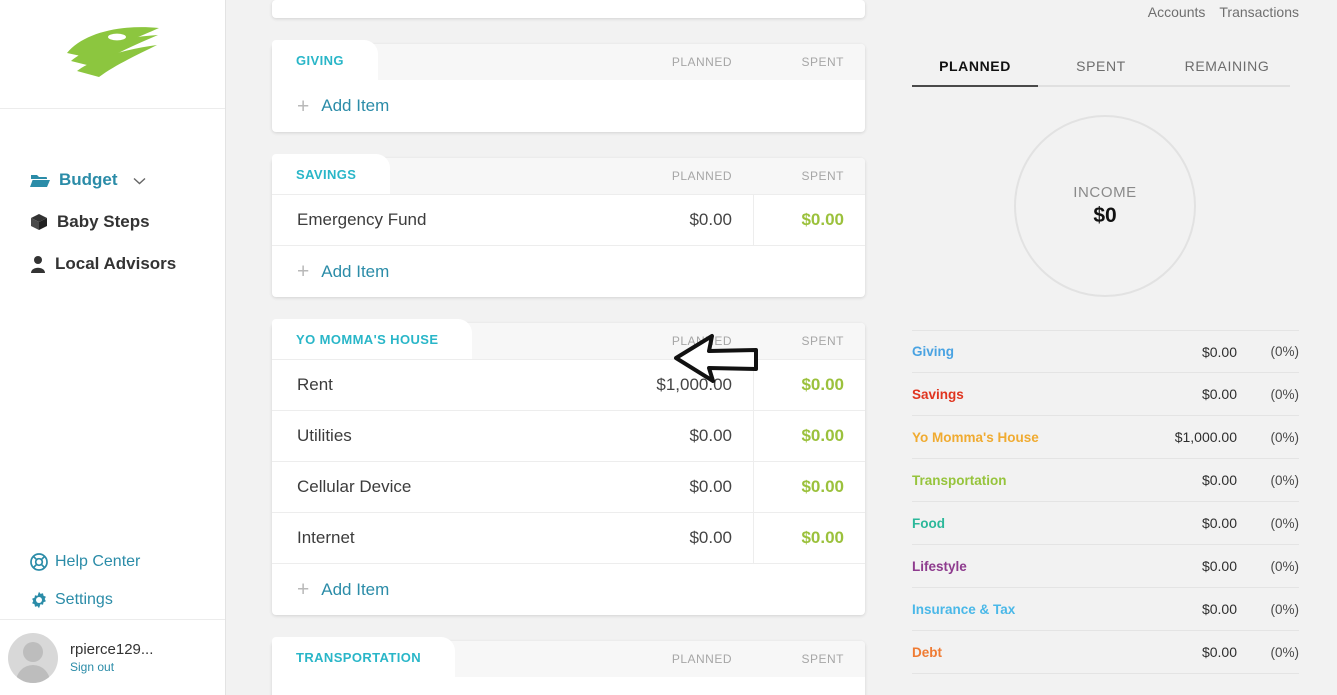 The height and width of the screenshot is (695, 1337). Describe the element at coordinates (568, 174) in the screenshot. I see `card-header: SAVINGS PLANNED SPENT` at that location.